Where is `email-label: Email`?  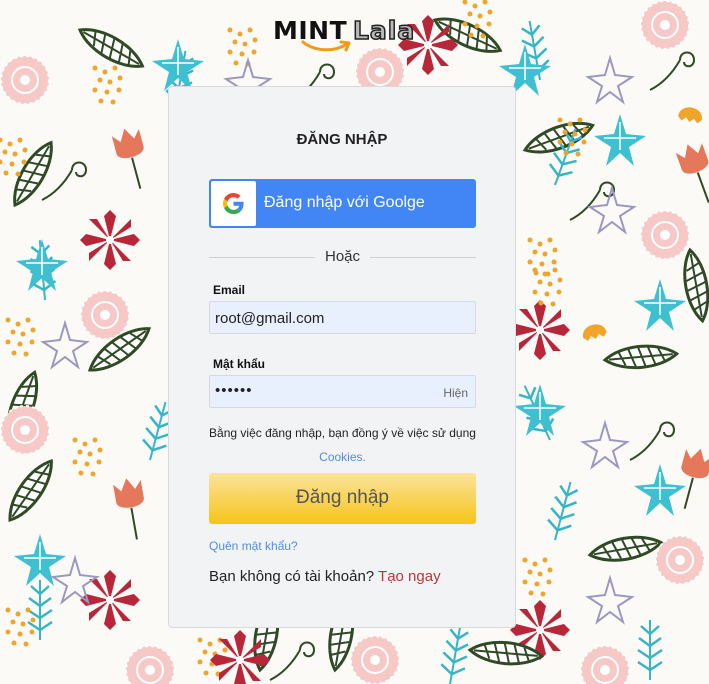 email-label: Email is located at coordinates (229, 290).